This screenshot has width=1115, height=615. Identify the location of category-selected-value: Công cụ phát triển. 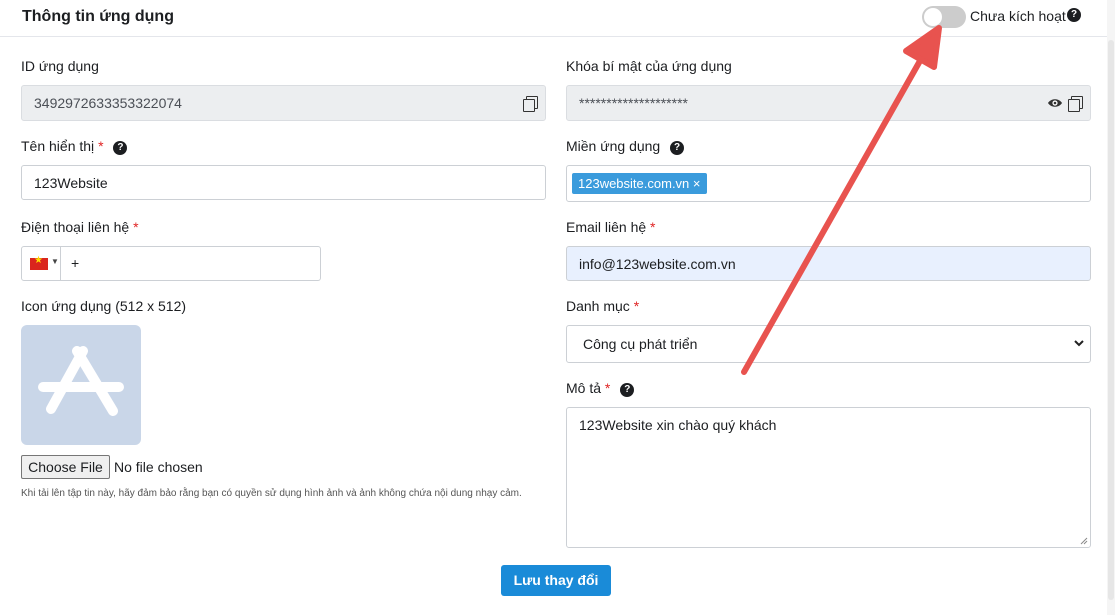
(640, 344).